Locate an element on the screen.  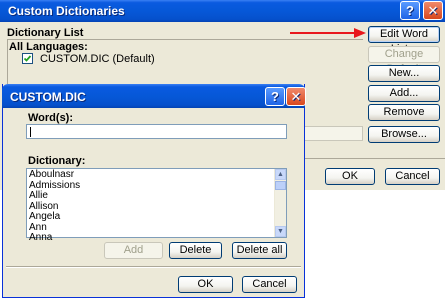
remove-button: Remove is located at coordinates (404, 112).